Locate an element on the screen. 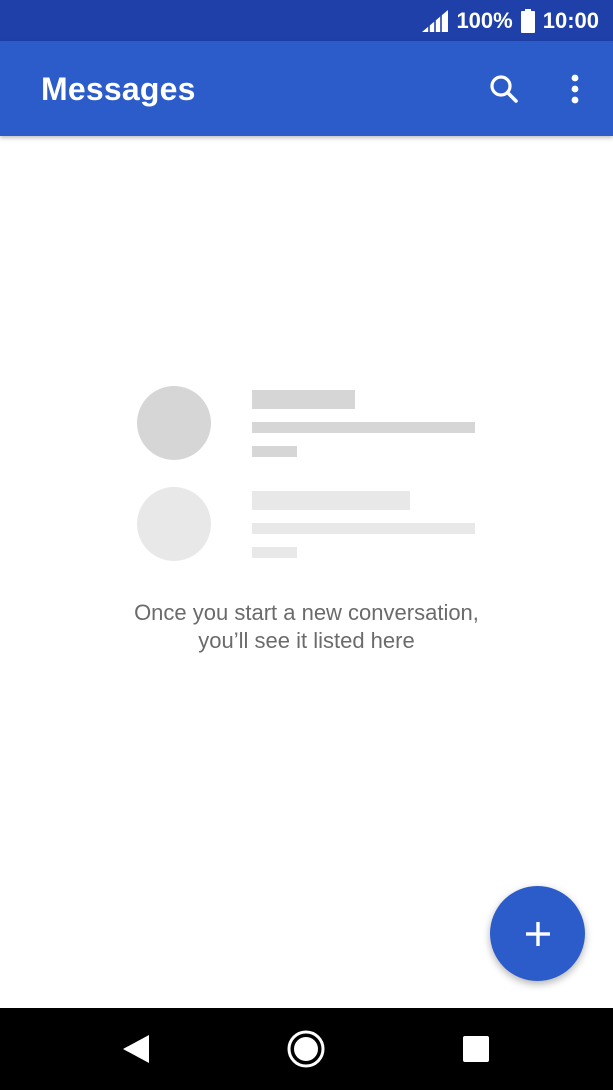 The height and width of the screenshot is (1090, 613). page-title: Messages is located at coordinates (118, 89).